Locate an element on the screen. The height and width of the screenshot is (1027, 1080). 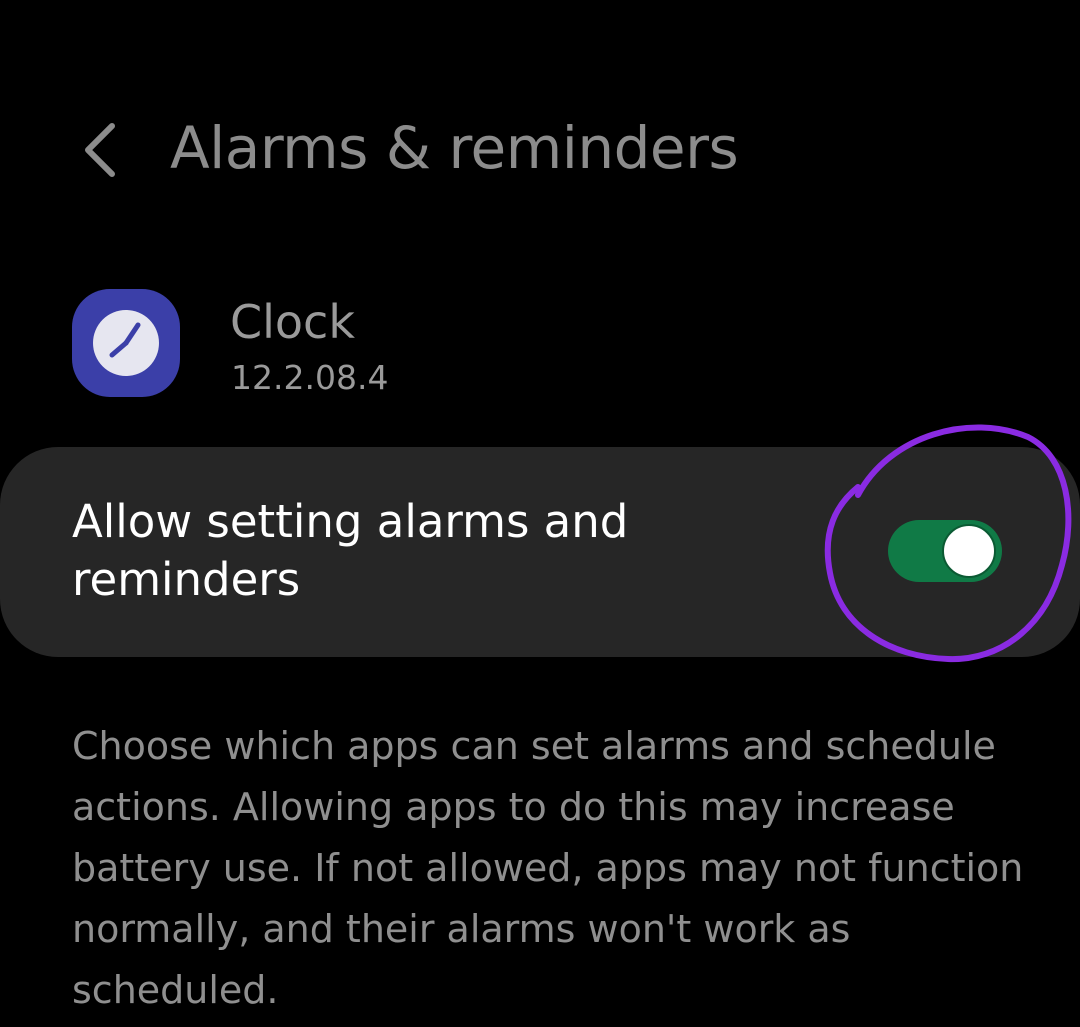
chevron-left-icon is located at coordinates (100, 150).